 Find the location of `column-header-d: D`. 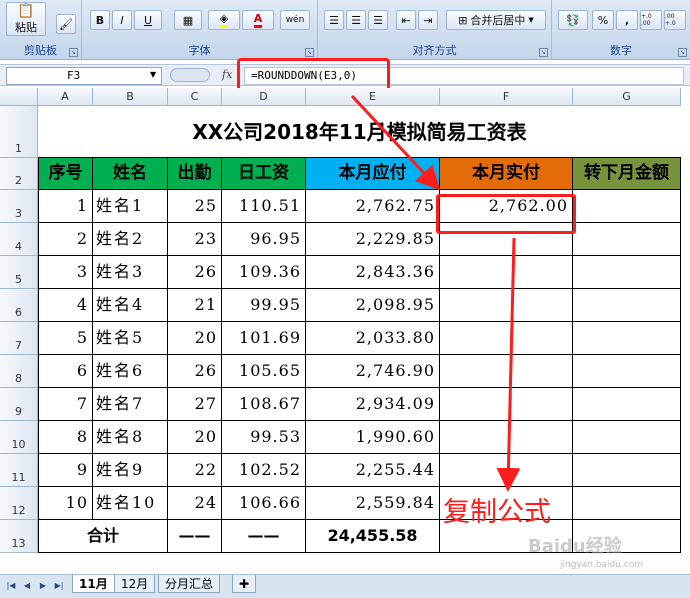

column-header-d: D is located at coordinates (264, 97).